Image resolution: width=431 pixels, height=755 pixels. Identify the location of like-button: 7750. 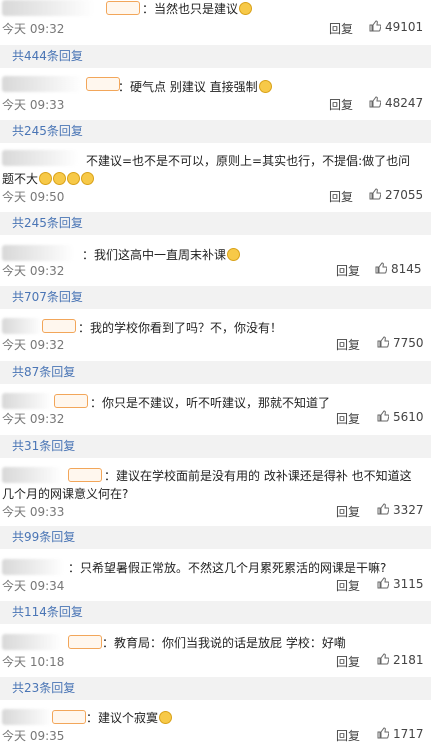
(400, 343).